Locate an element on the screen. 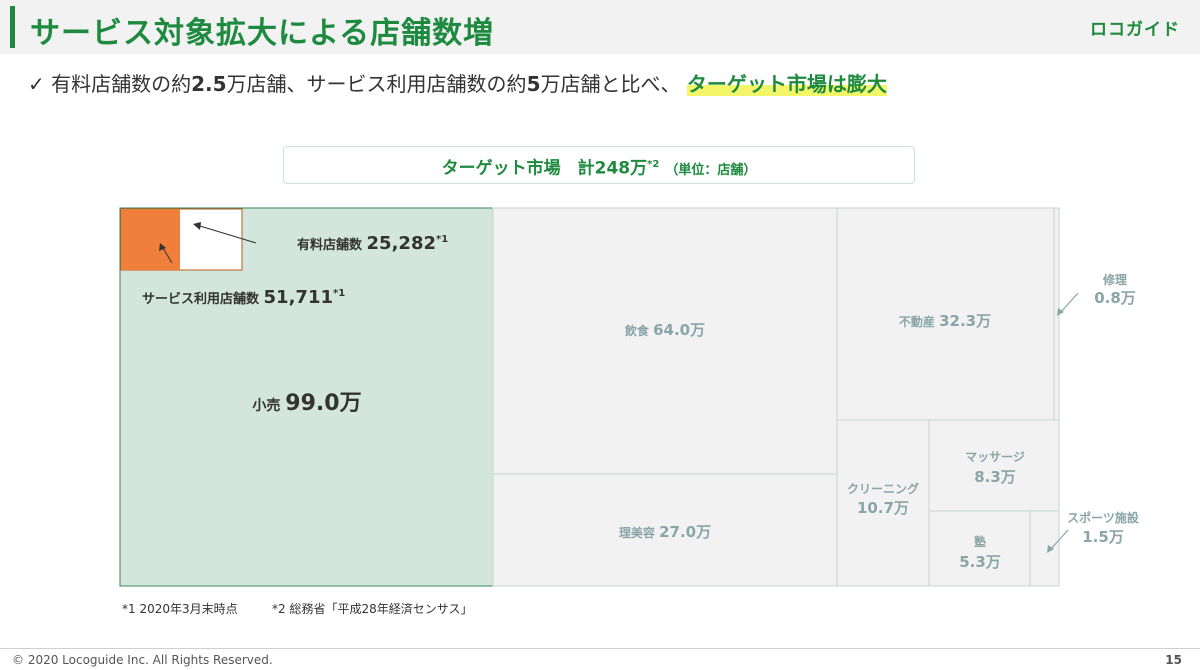 The height and width of the screenshot is (670, 1200). cell-label-food: 飲食 64.0万 is located at coordinates (664, 330).